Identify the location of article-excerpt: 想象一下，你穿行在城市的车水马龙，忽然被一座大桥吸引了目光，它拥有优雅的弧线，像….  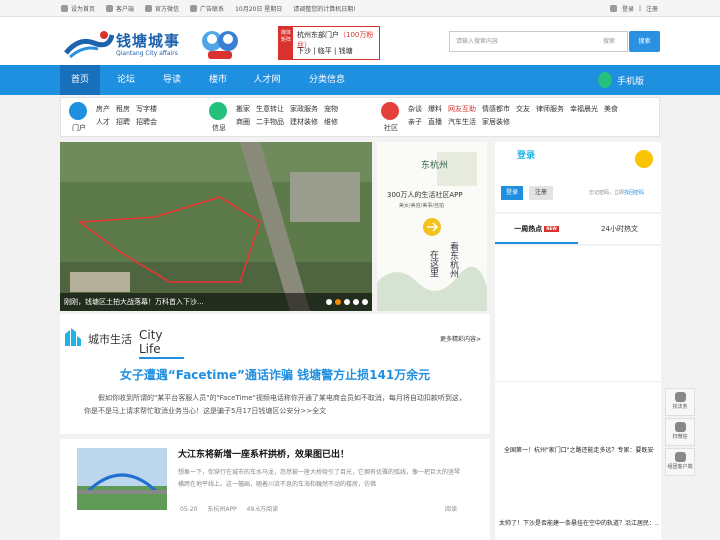
(319, 478).